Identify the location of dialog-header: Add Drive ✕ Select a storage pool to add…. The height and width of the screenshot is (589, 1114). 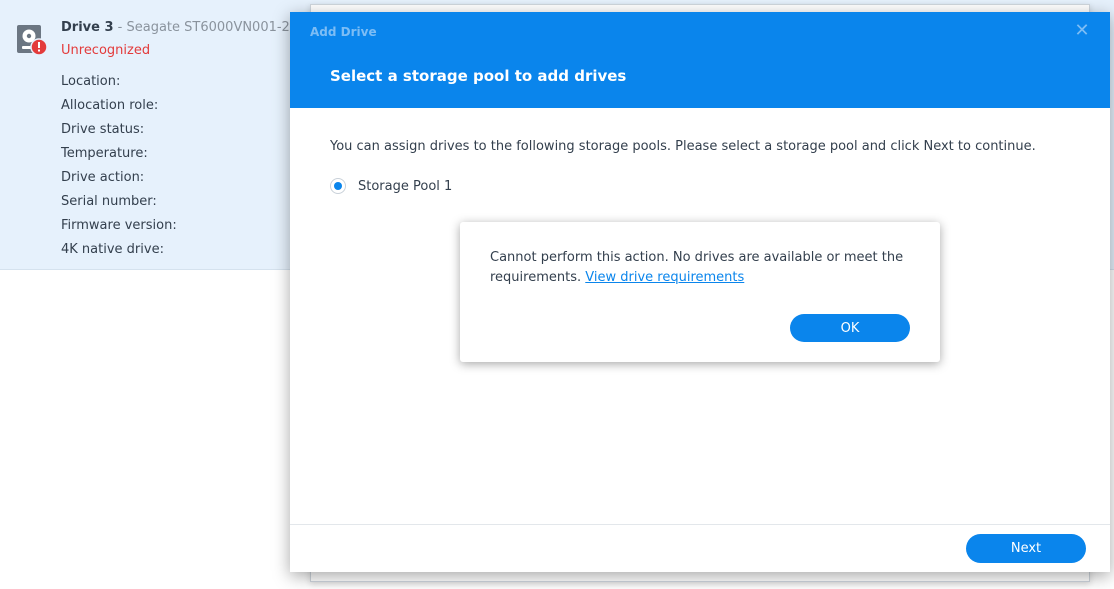
(700, 60).